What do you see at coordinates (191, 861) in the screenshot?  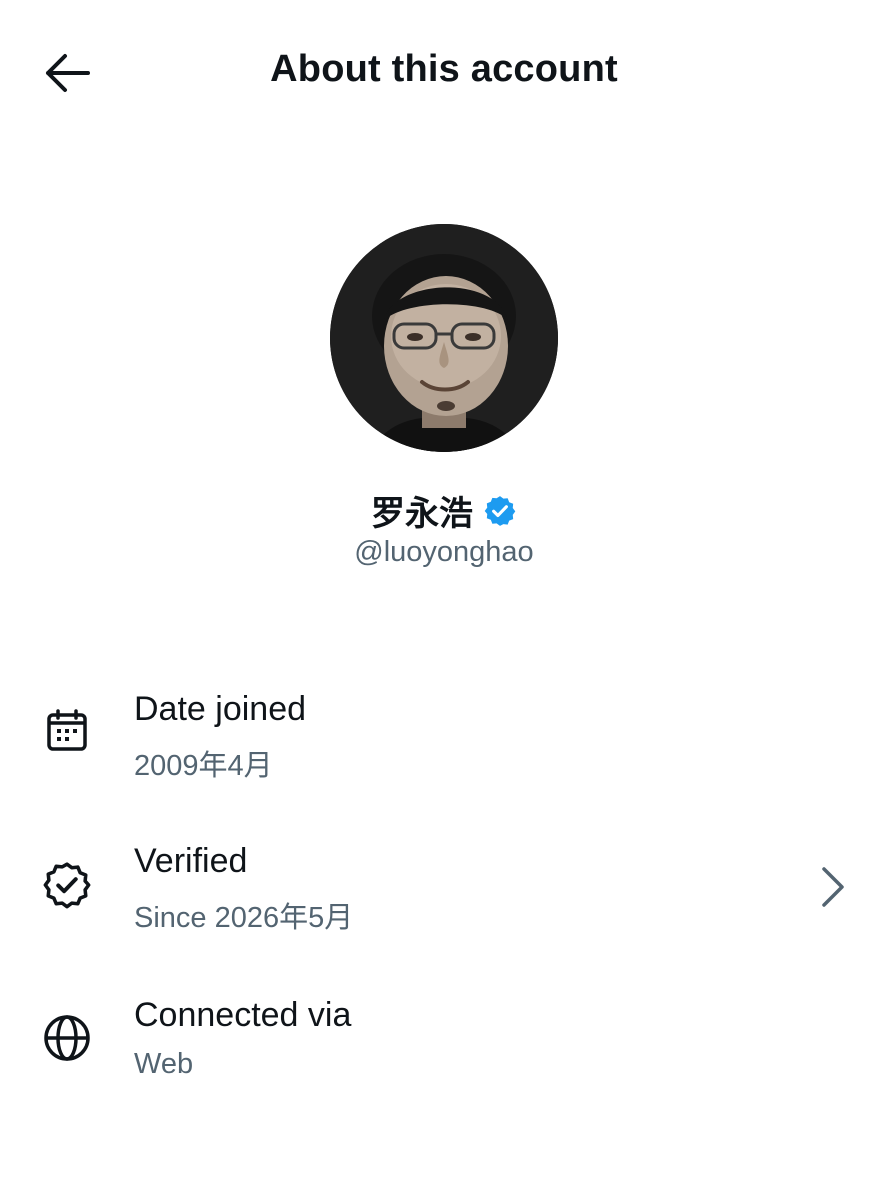 I see `info-title: Verified` at bounding box center [191, 861].